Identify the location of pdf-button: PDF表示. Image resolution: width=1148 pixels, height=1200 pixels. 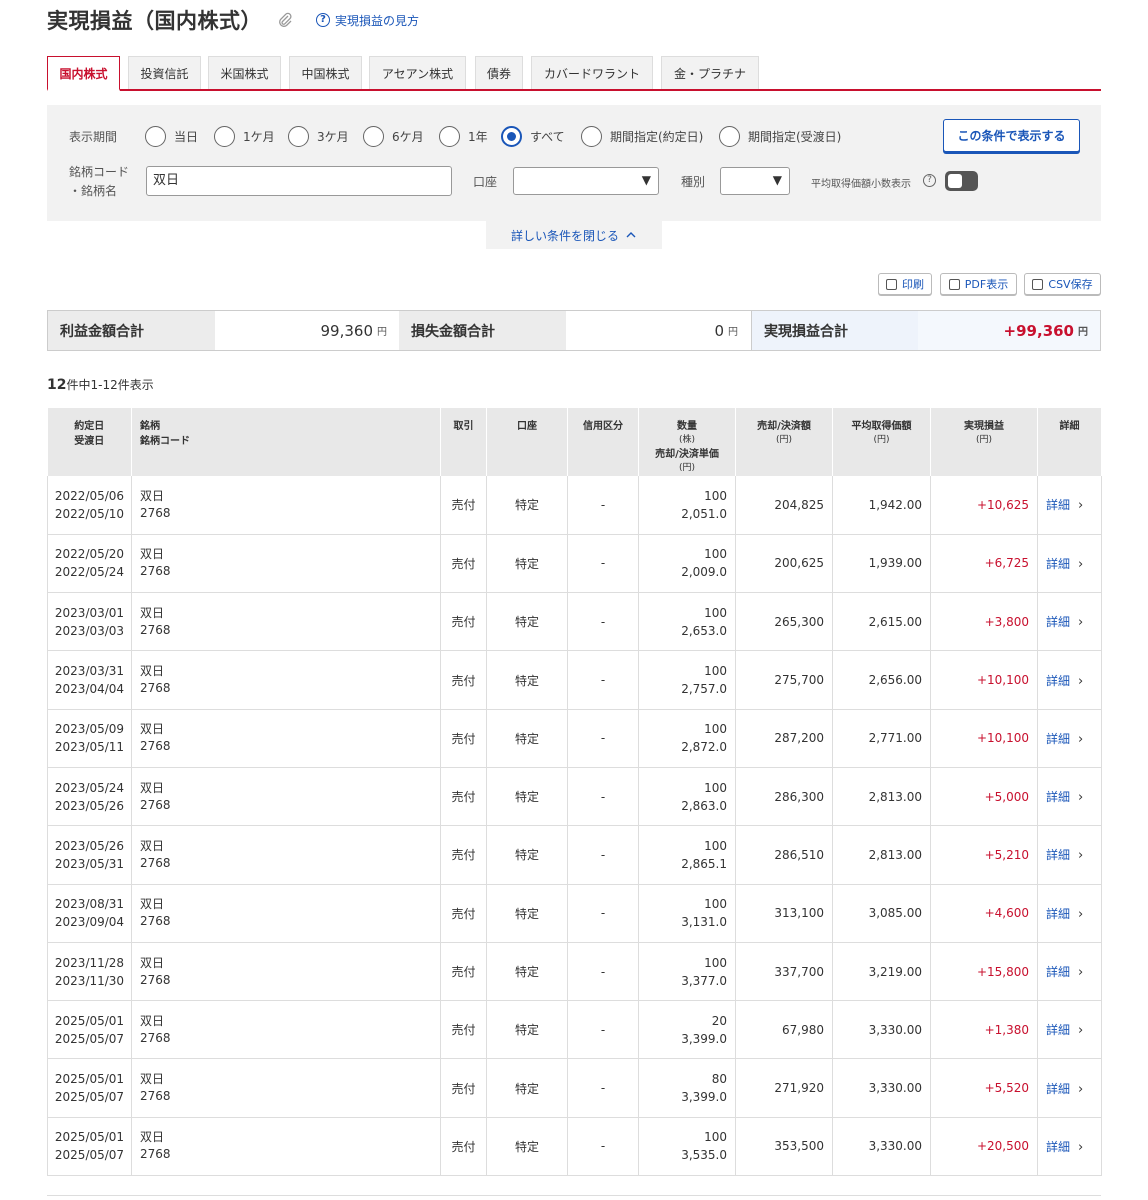
(978, 284).